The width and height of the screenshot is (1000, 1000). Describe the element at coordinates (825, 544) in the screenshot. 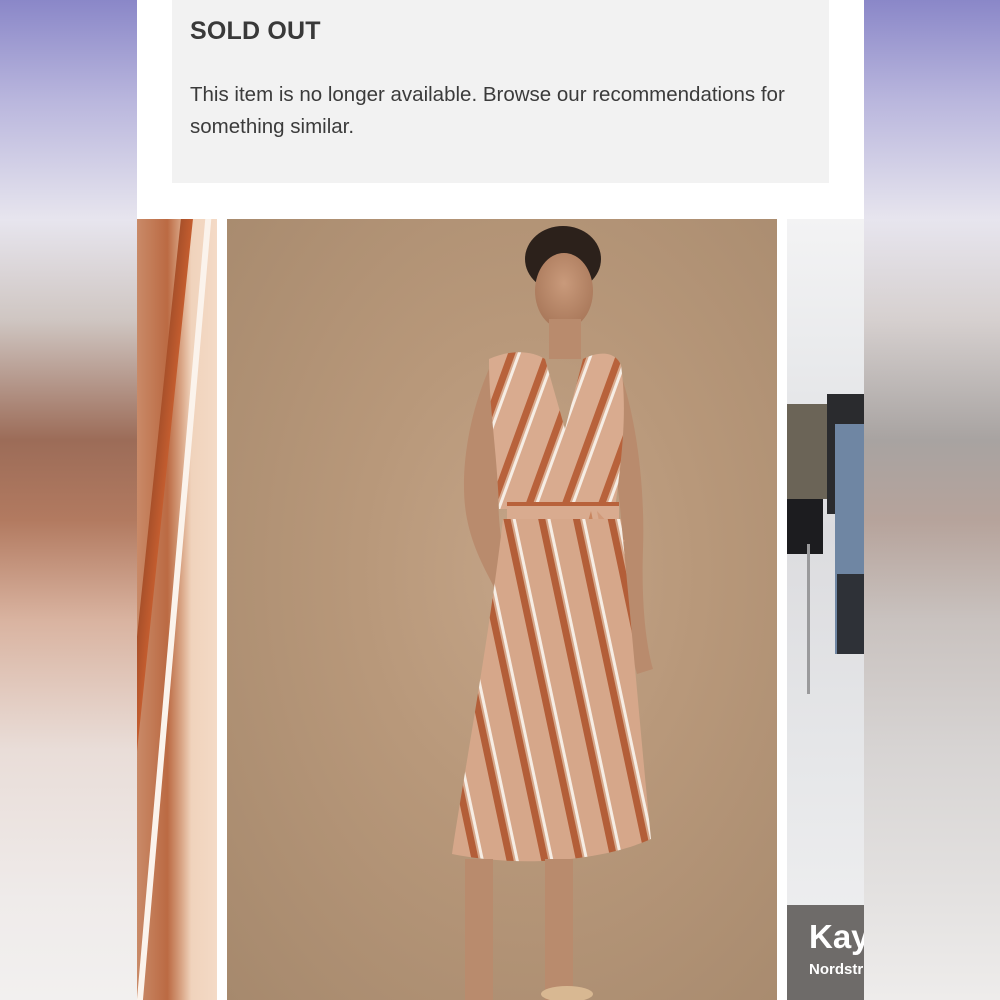

I see `store-clothing-rack` at that location.